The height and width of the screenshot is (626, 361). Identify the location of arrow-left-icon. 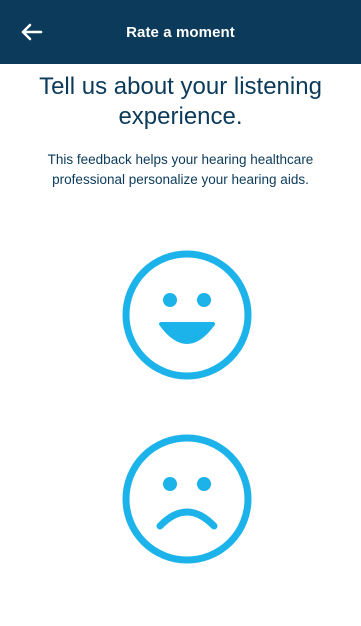
(32, 32).